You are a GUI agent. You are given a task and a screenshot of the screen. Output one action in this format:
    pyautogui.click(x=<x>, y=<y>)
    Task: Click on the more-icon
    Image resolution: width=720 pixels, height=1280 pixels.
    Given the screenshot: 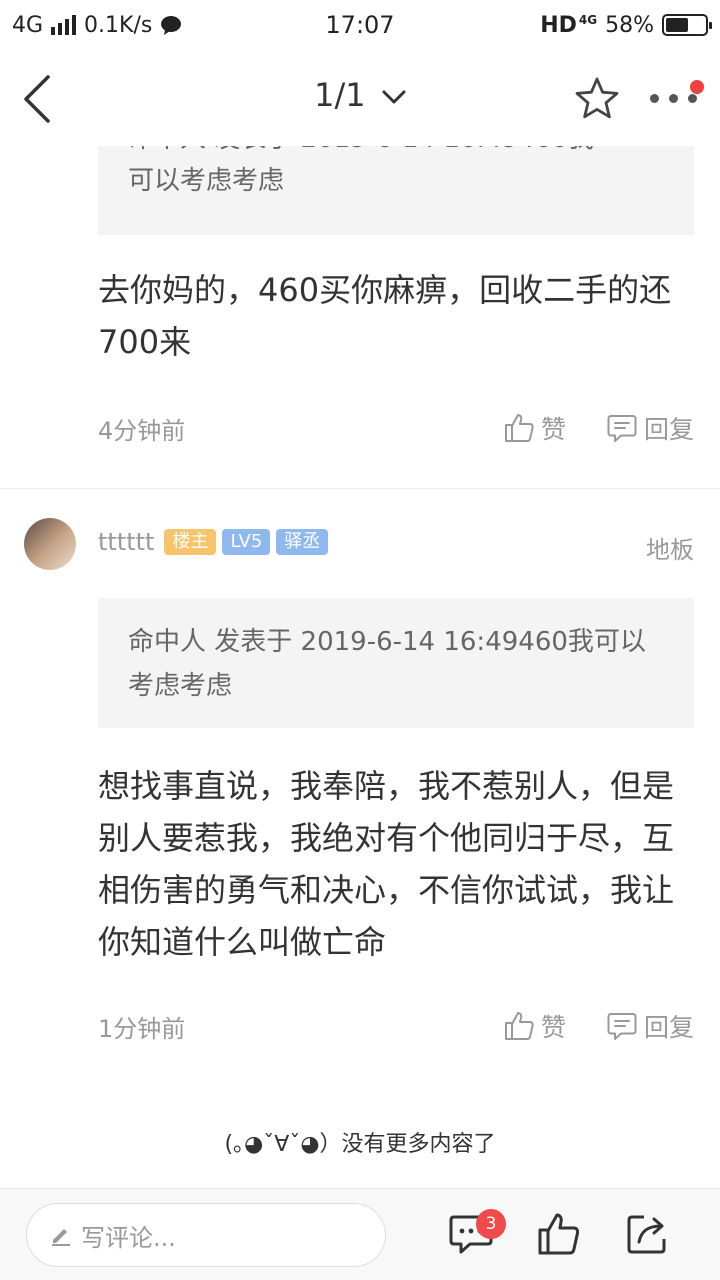 What is the action you would take?
    pyautogui.click(x=673, y=98)
    